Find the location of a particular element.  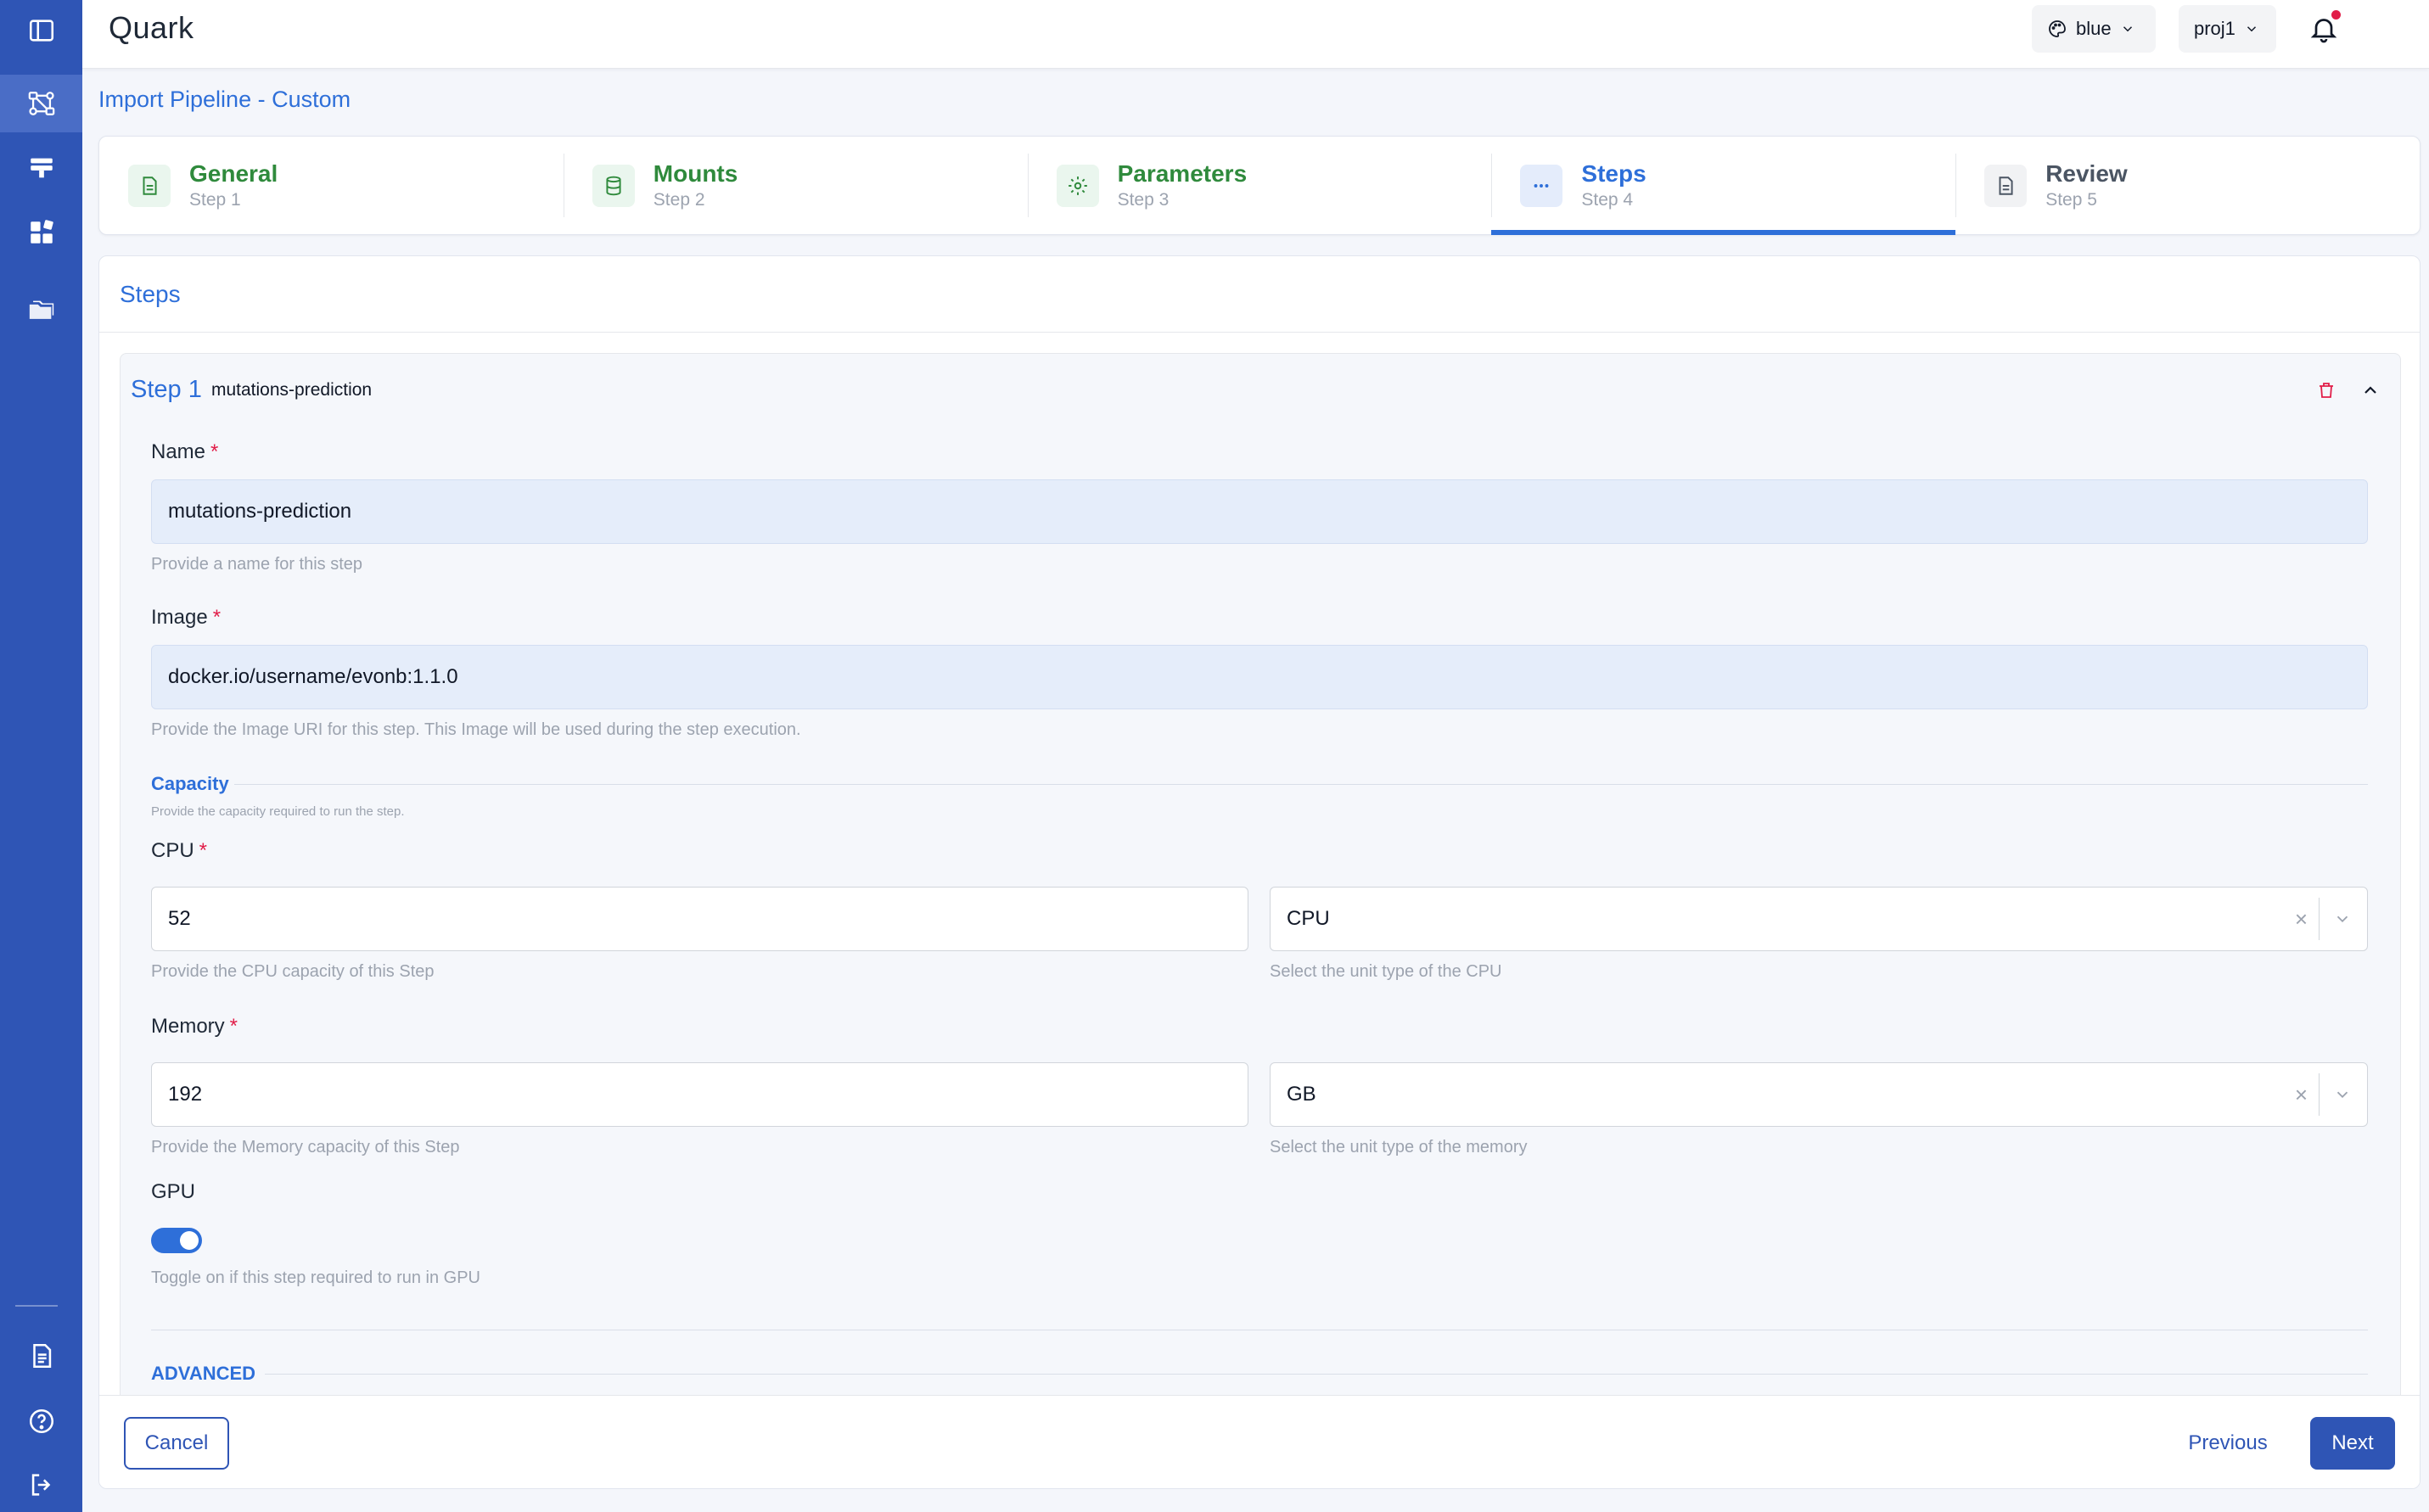

image-field-label: Image * is located at coordinates (186, 618).